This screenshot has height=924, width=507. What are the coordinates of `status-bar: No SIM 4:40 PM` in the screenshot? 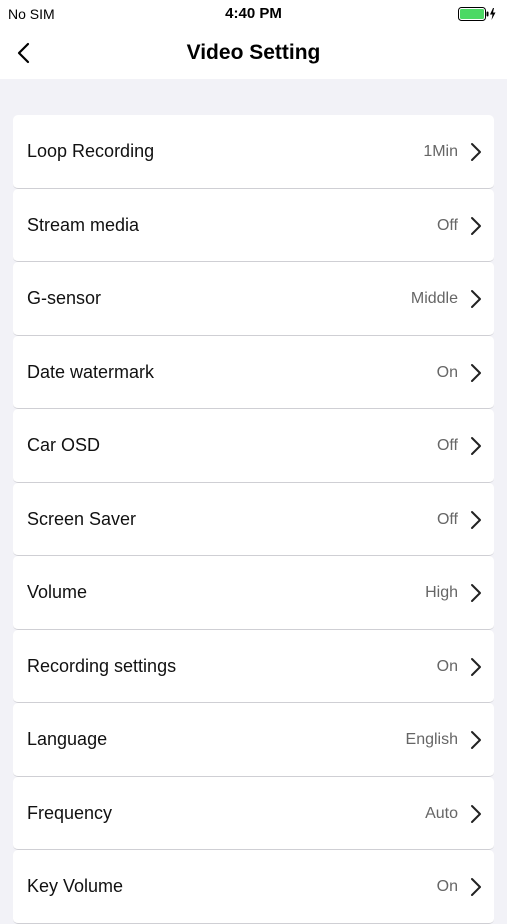 It's located at (253, 14).